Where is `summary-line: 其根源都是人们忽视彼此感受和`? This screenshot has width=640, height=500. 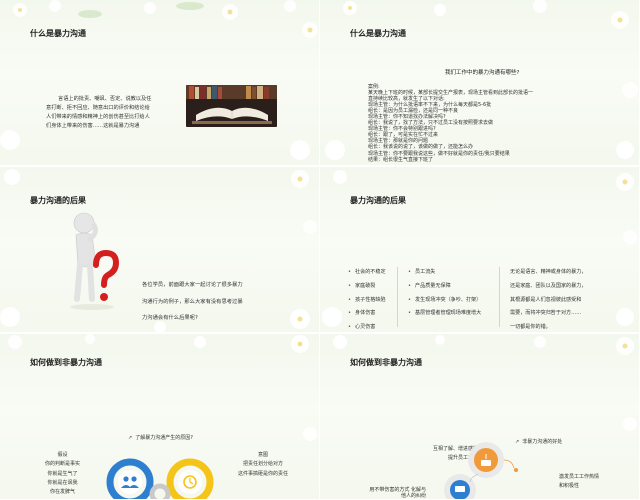
summary-line: 其根源都是人们忽视彼此感受和 is located at coordinates (546, 299).